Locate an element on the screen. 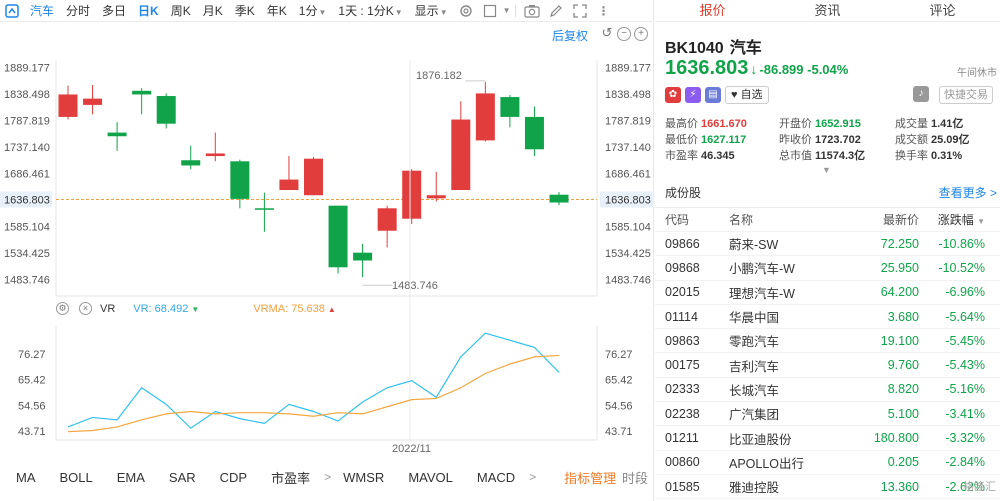 This screenshot has height=501, width=1000. table-header: 代码 名称 最新价 涨跌幅 ▼ is located at coordinates (827, 220).